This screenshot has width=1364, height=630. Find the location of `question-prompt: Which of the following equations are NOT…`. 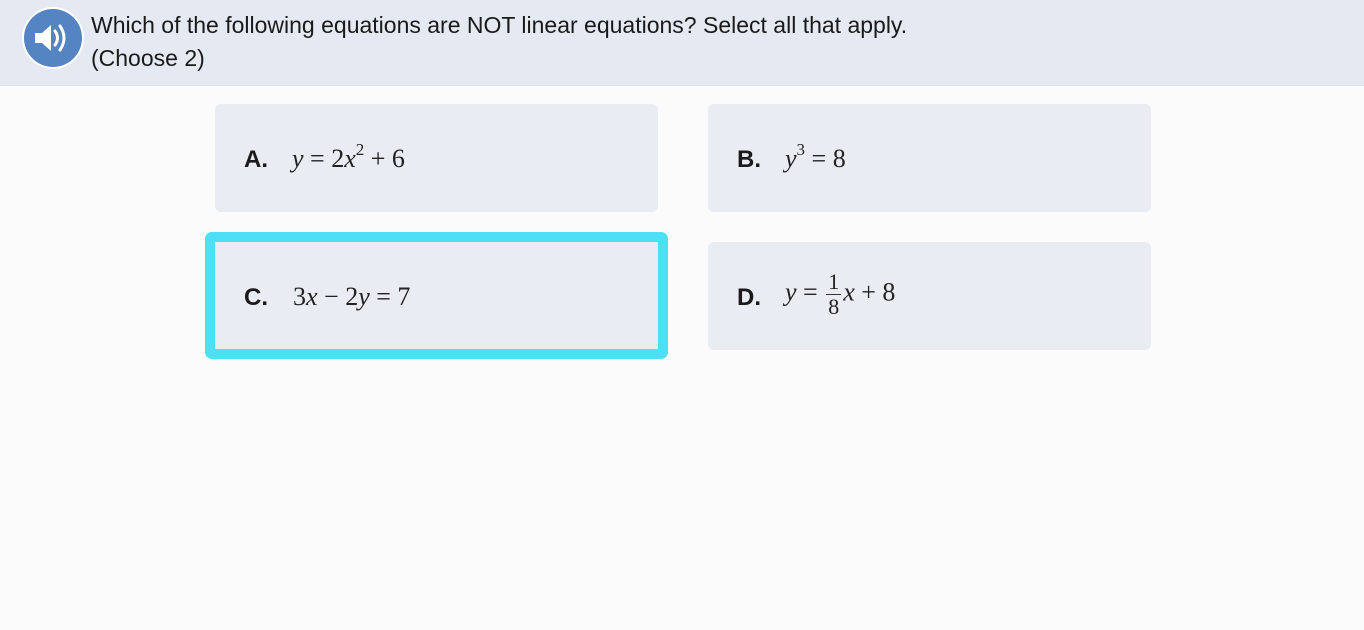

question-prompt: Which of the following equations are NOT… is located at coordinates (499, 42).